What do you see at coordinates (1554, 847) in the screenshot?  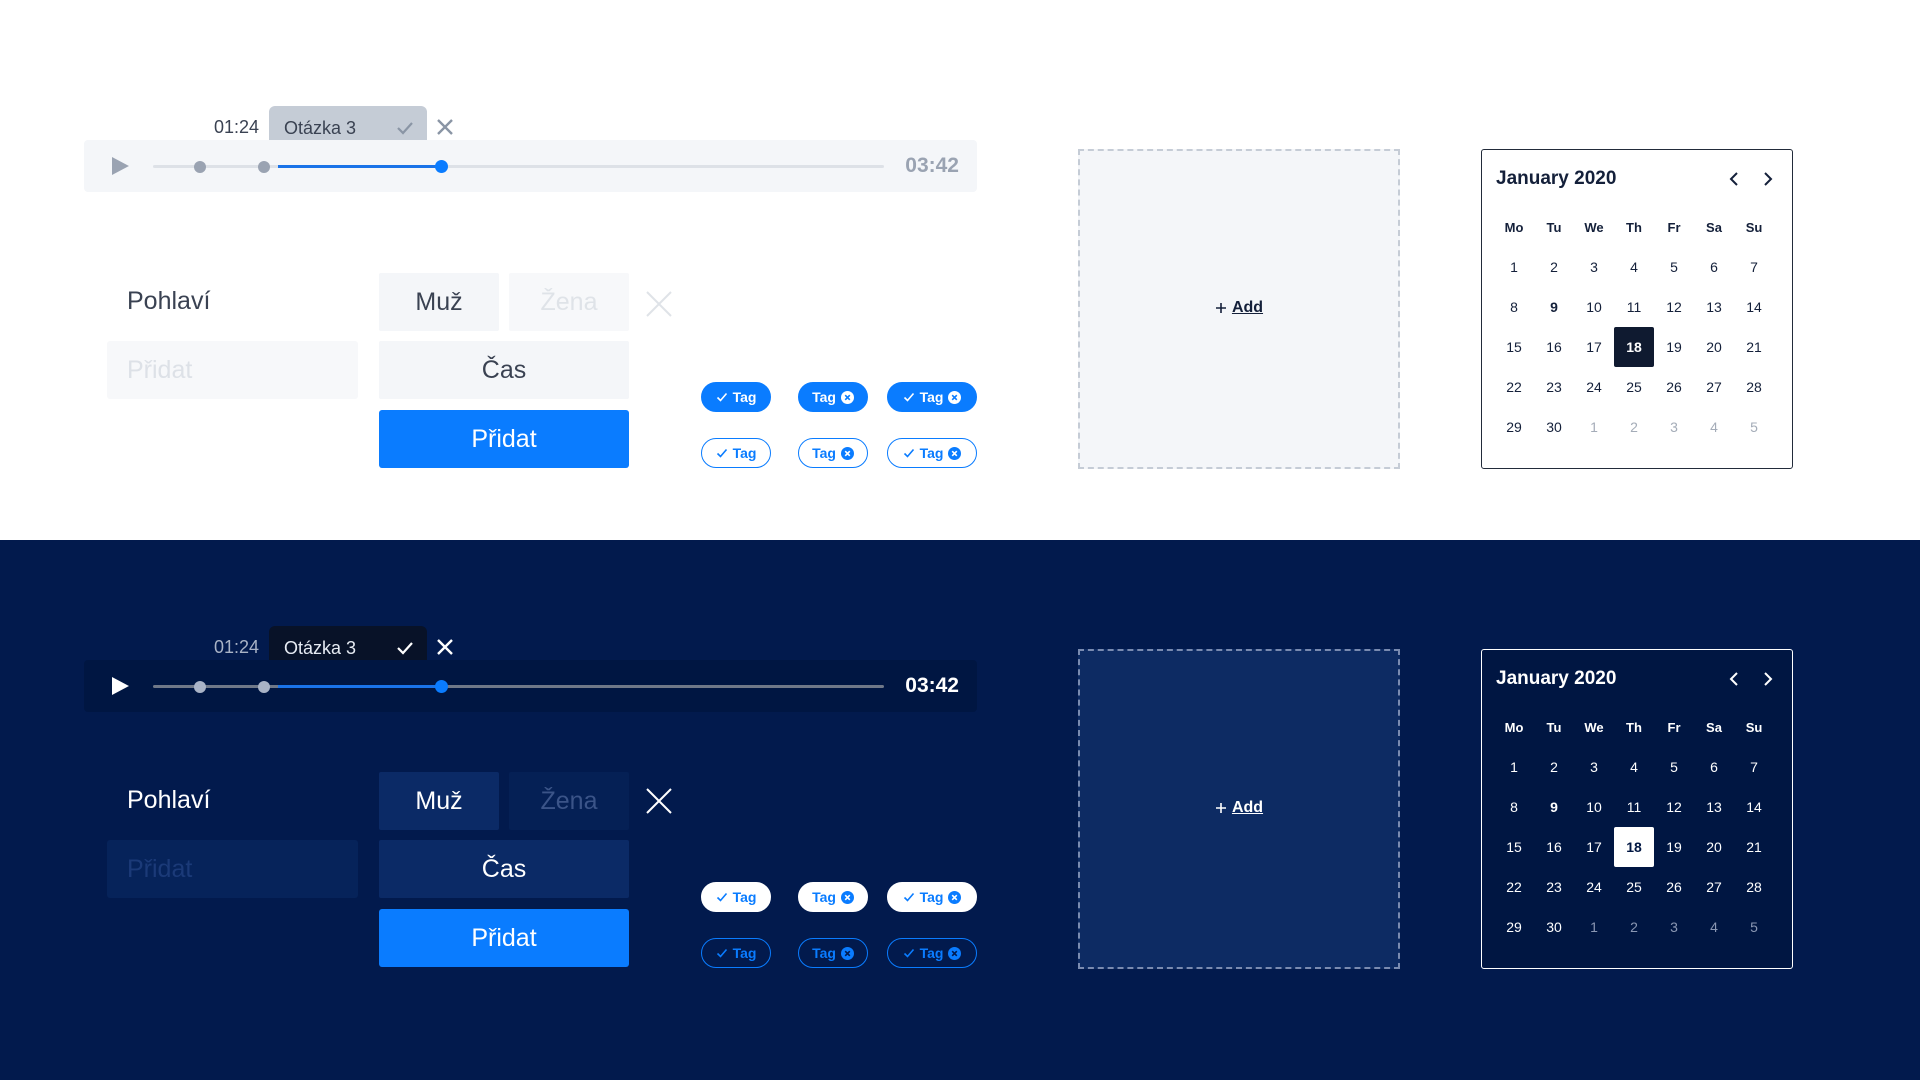 I see `calendar-day: 16` at bounding box center [1554, 847].